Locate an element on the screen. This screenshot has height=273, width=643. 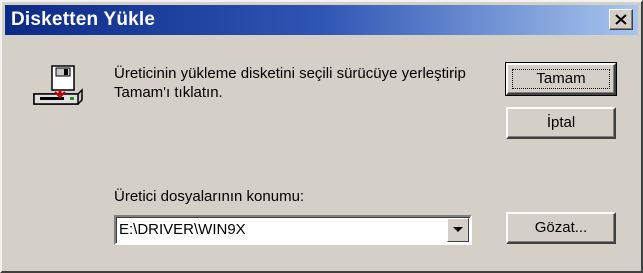
cancel-button: İptal is located at coordinates (561, 123).